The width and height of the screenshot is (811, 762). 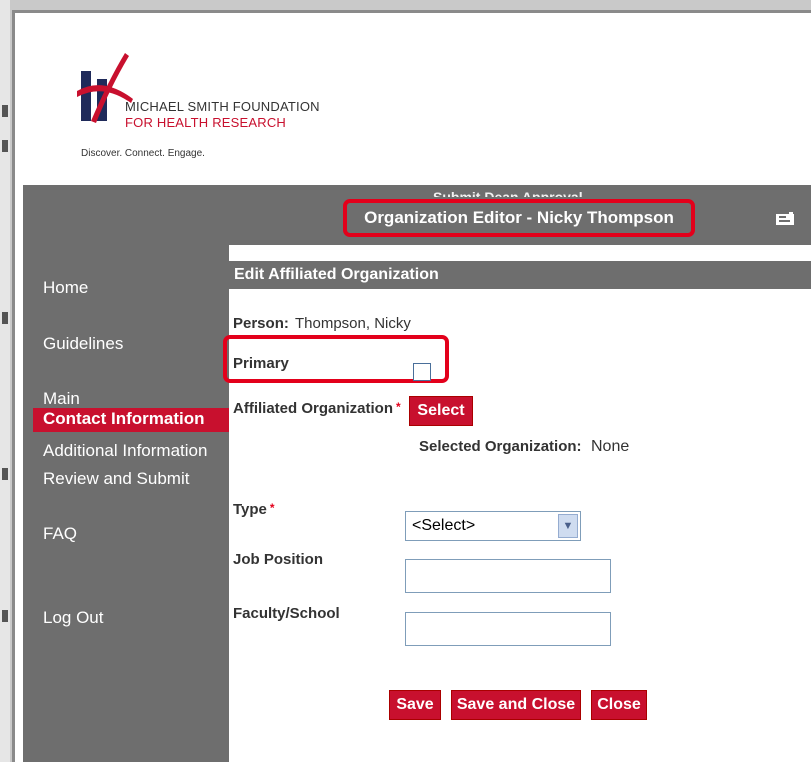 I want to click on type-label: Type *, so click(x=254, y=509).